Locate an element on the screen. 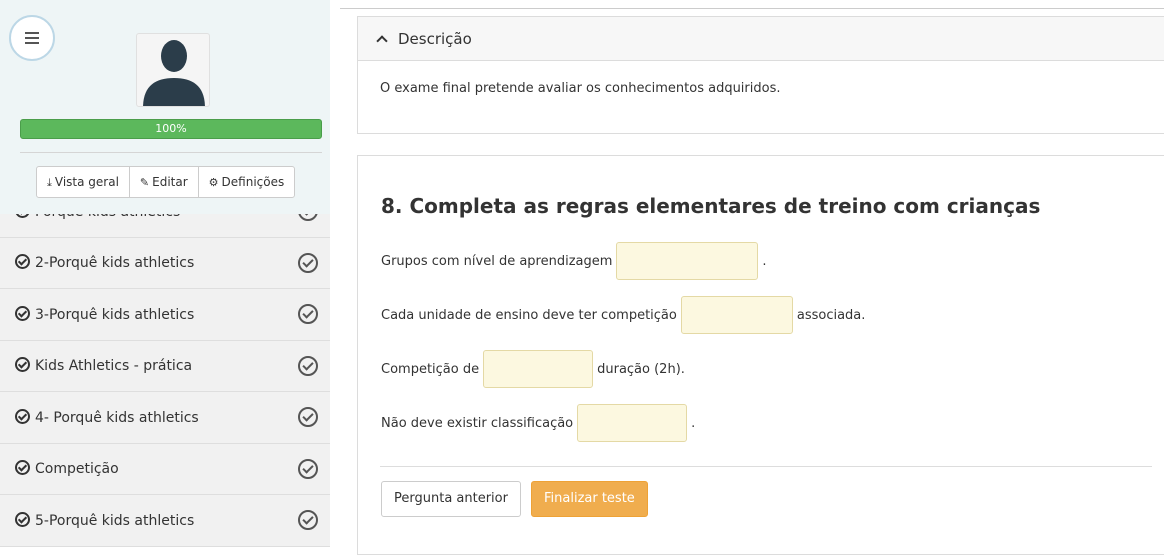 This screenshot has height=555, width=1164. list-item: Kids Athletics - prática is located at coordinates (165, 366).